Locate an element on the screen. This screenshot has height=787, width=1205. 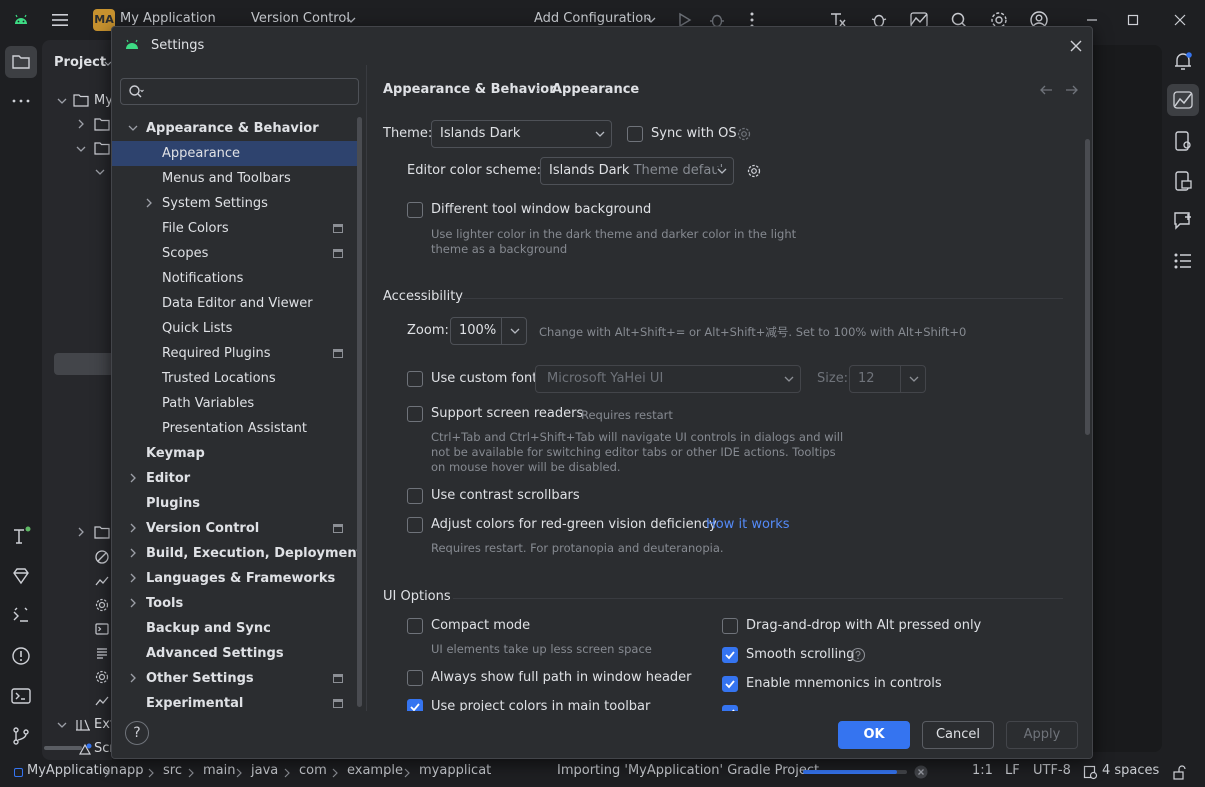
tree-item: Appearance & Behavior is located at coordinates (234, 128).